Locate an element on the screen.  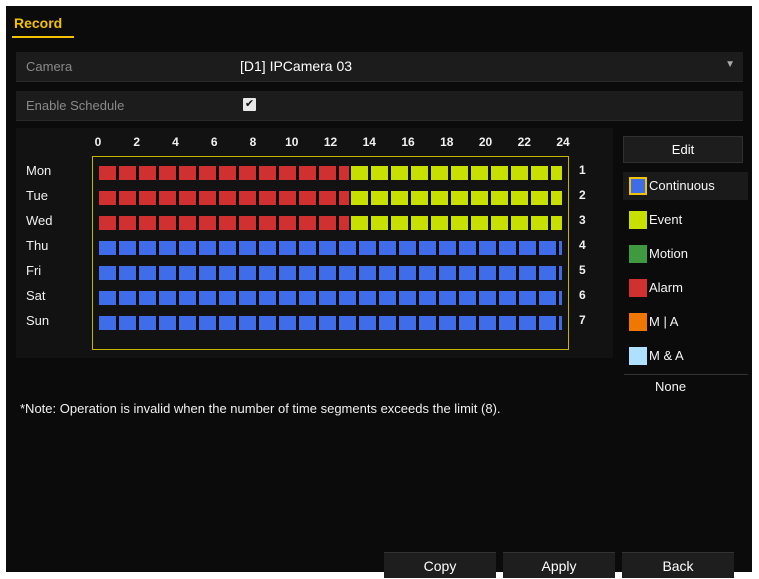
hour-label: 20 is located at coordinates (485, 142).